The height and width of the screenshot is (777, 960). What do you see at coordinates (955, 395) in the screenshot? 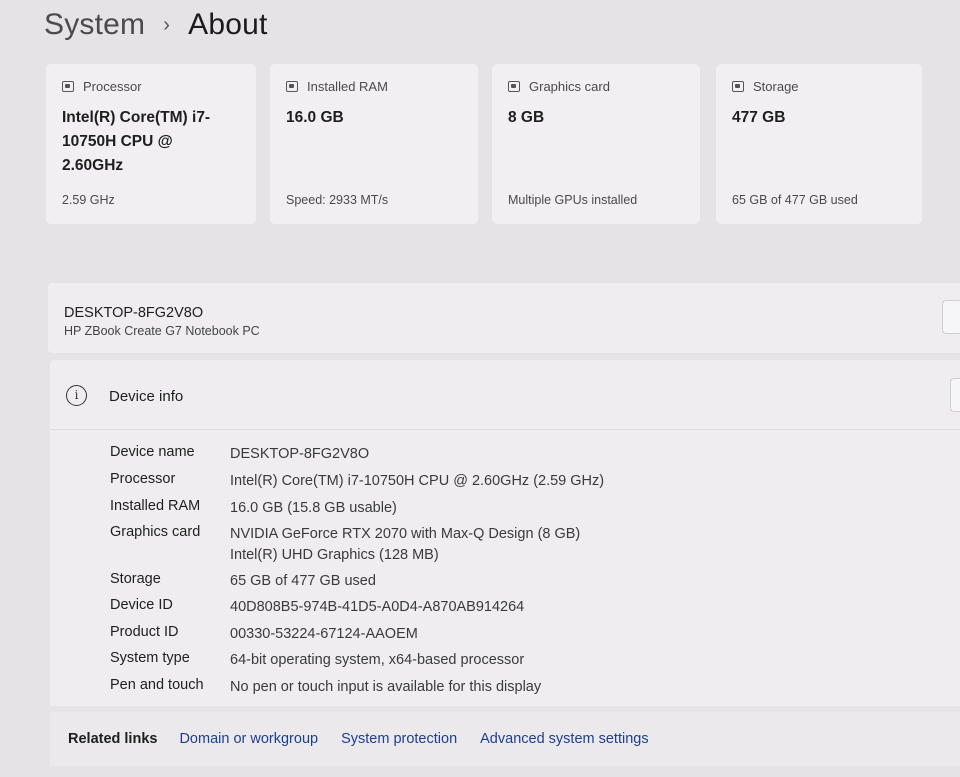
I see `copy-button` at bounding box center [955, 395].